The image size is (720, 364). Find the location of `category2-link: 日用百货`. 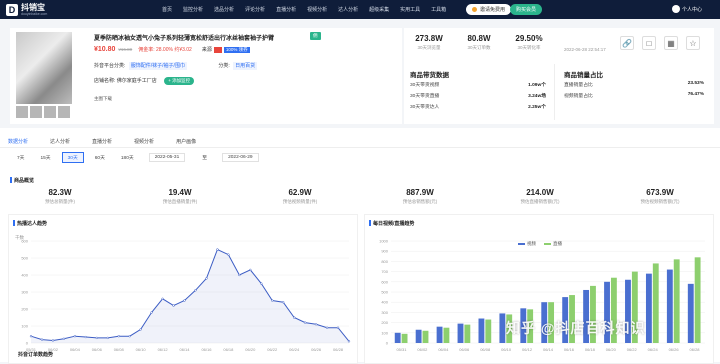

category2-link: 日用百货 is located at coordinates (245, 66).